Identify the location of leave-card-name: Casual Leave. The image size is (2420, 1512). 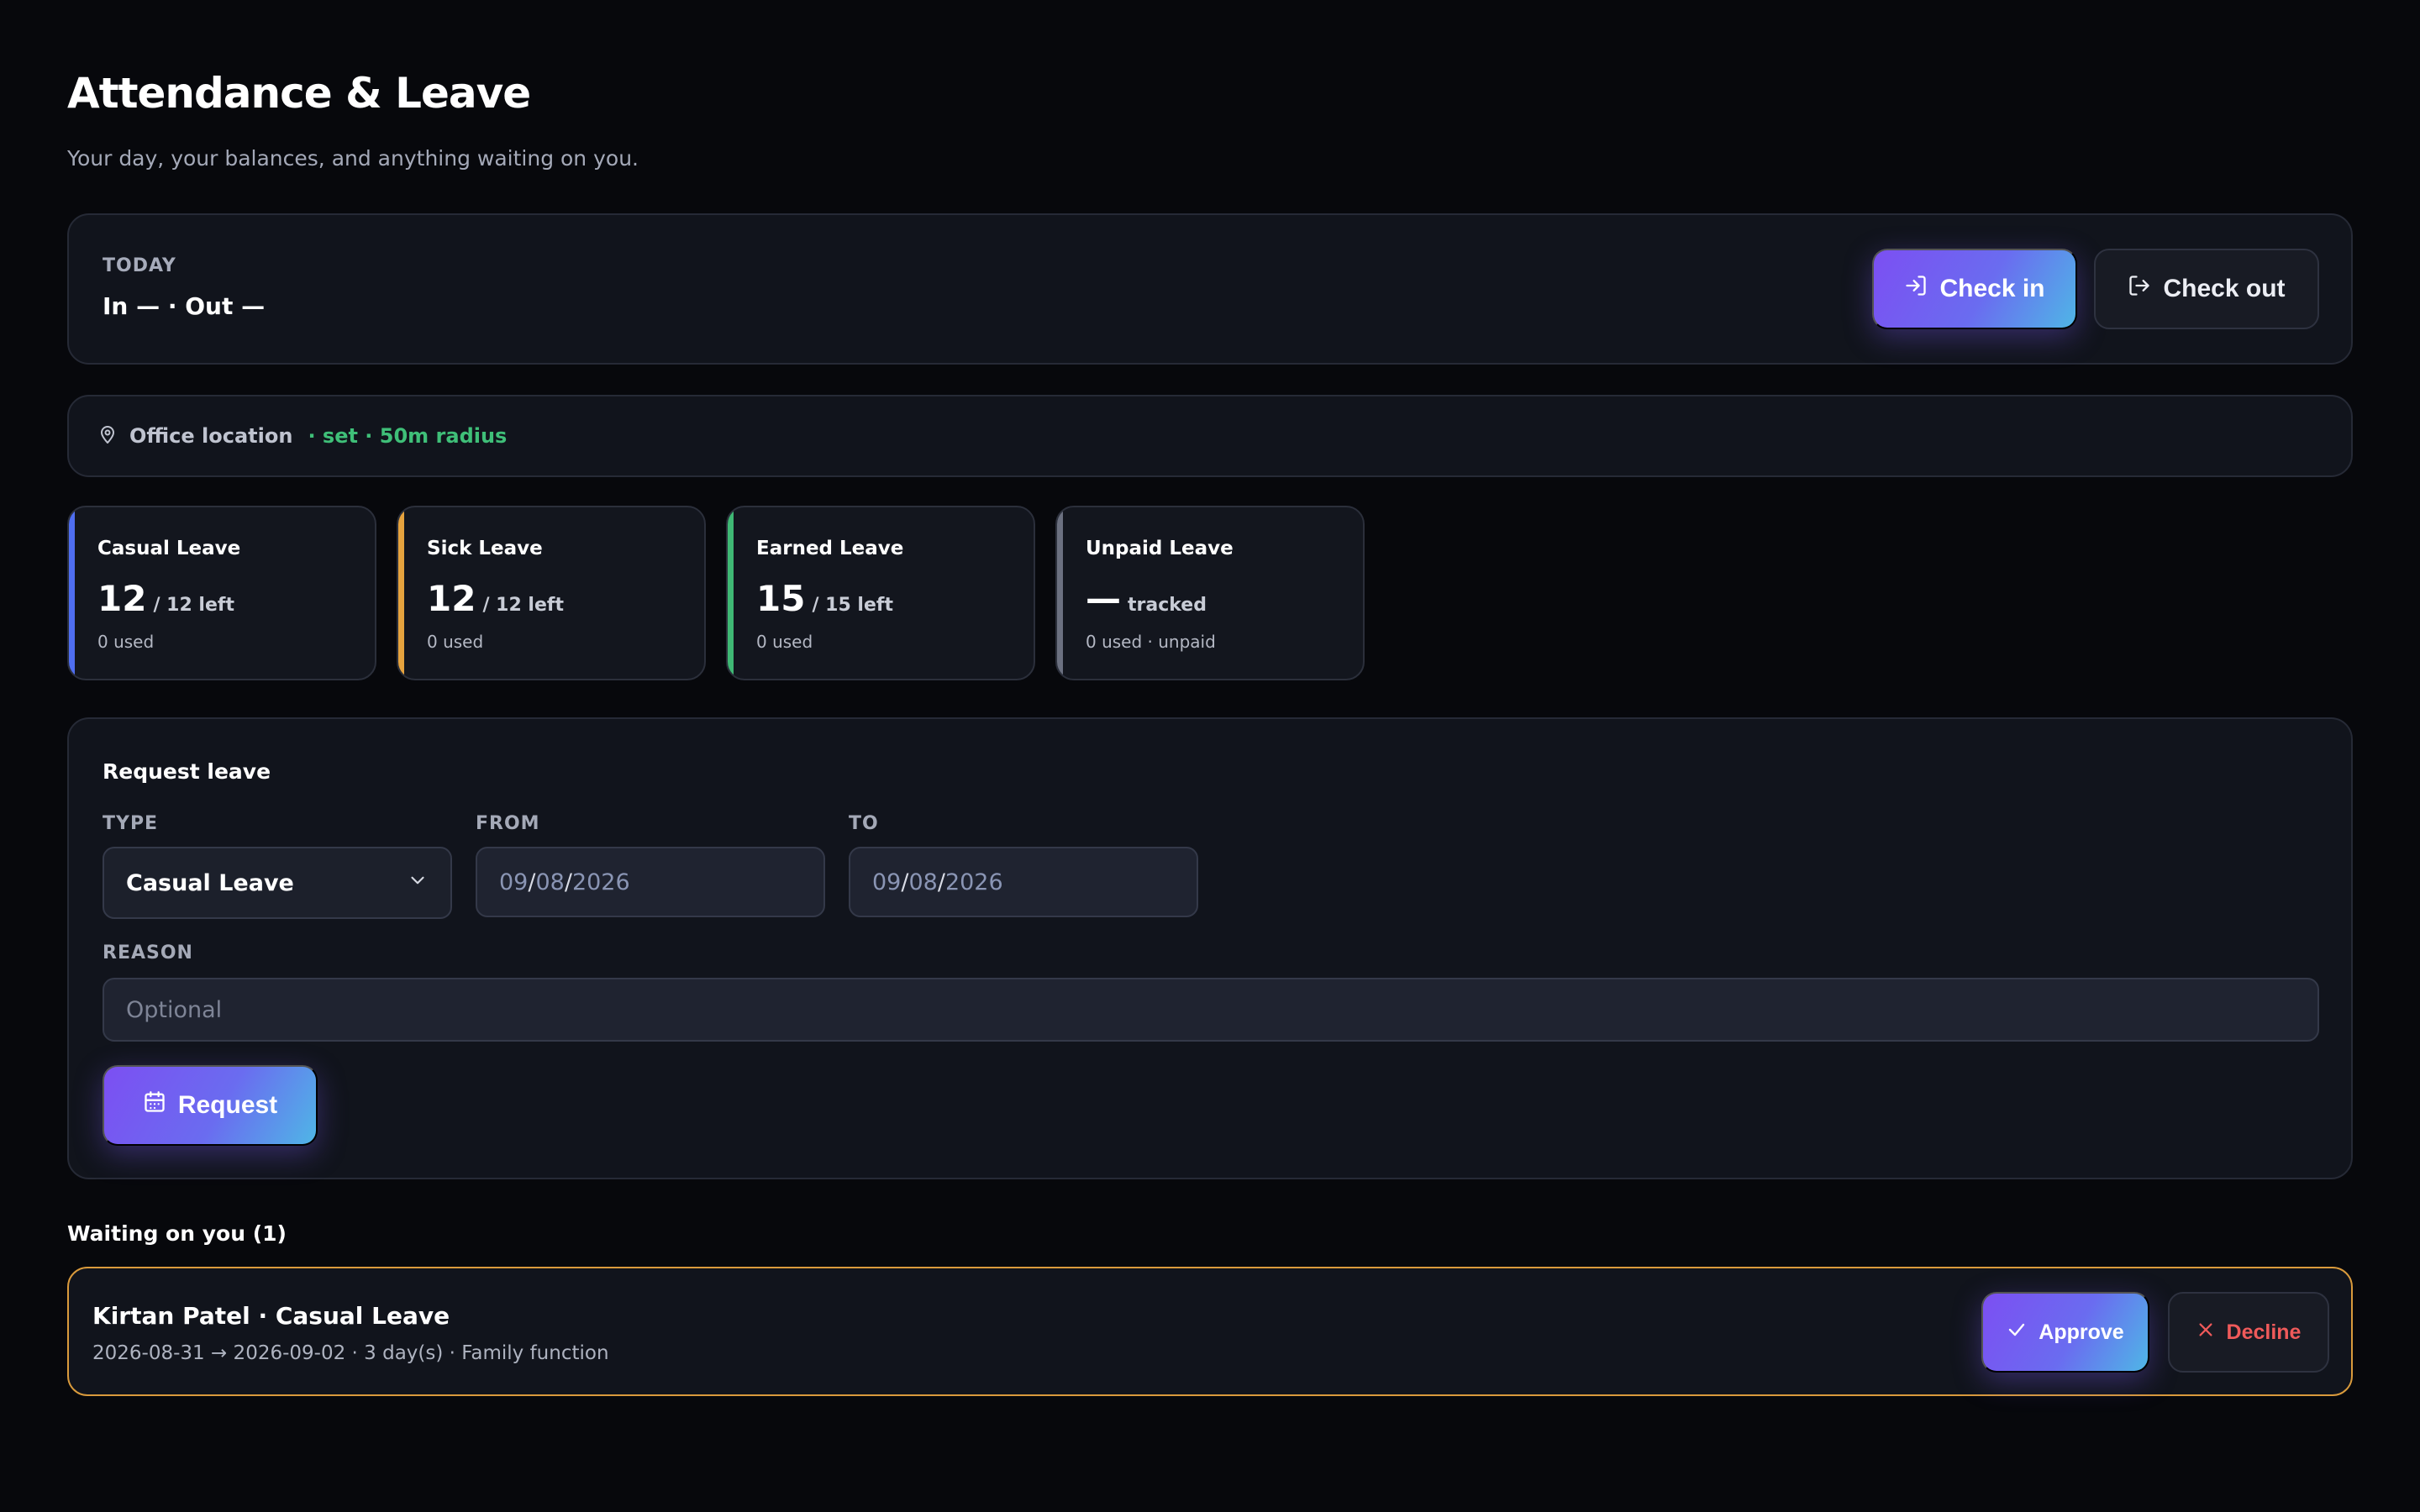
(169, 548).